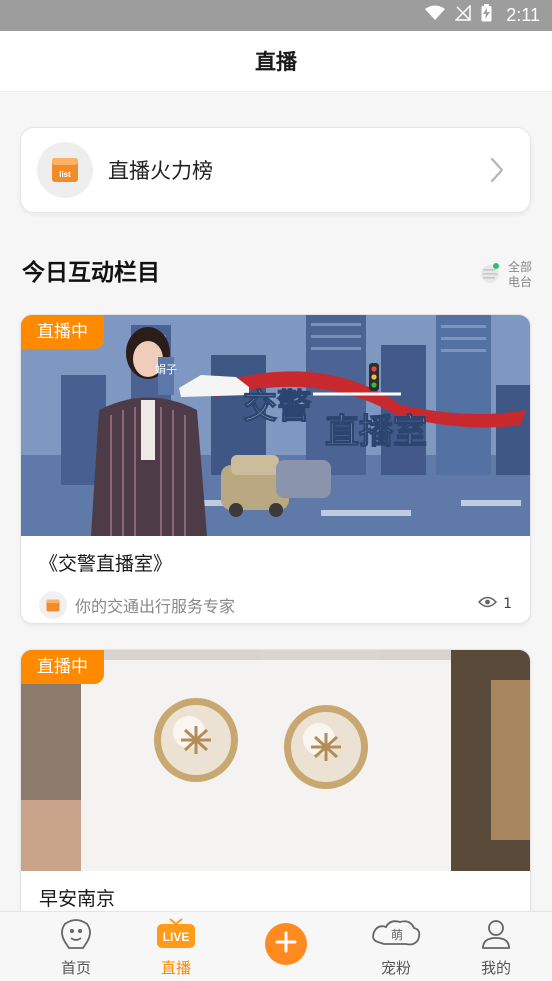 The width and height of the screenshot is (552, 981). What do you see at coordinates (53, 605) in the screenshot?
I see `program-list-icon` at bounding box center [53, 605].